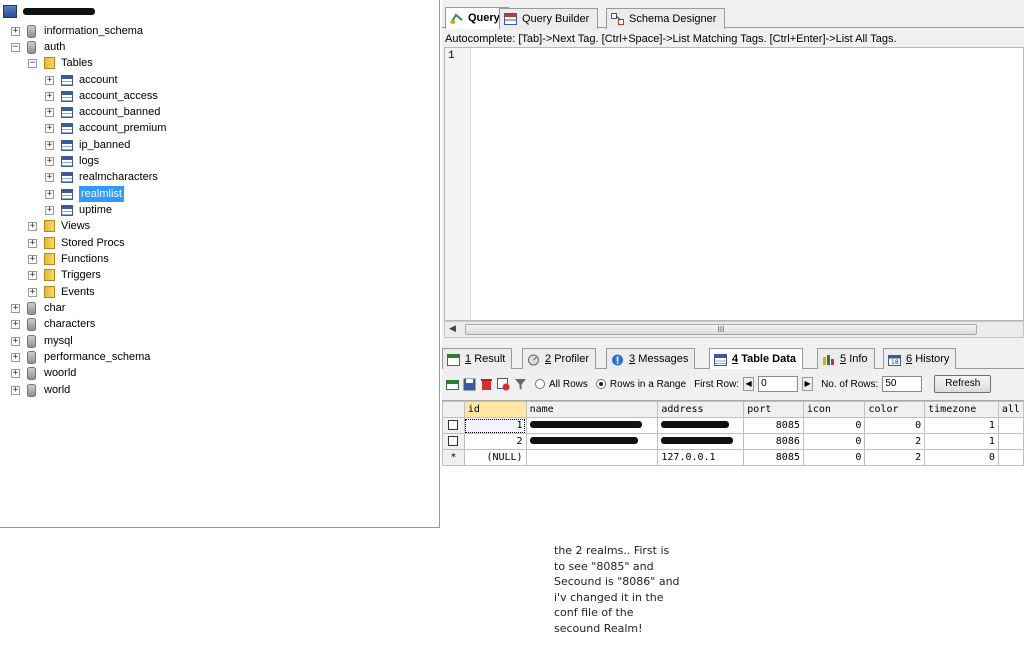 The image size is (1024, 653). Describe the element at coordinates (76, 243) in the screenshot. I see `tree-folder-stored-procs: + Stored Procs` at that location.